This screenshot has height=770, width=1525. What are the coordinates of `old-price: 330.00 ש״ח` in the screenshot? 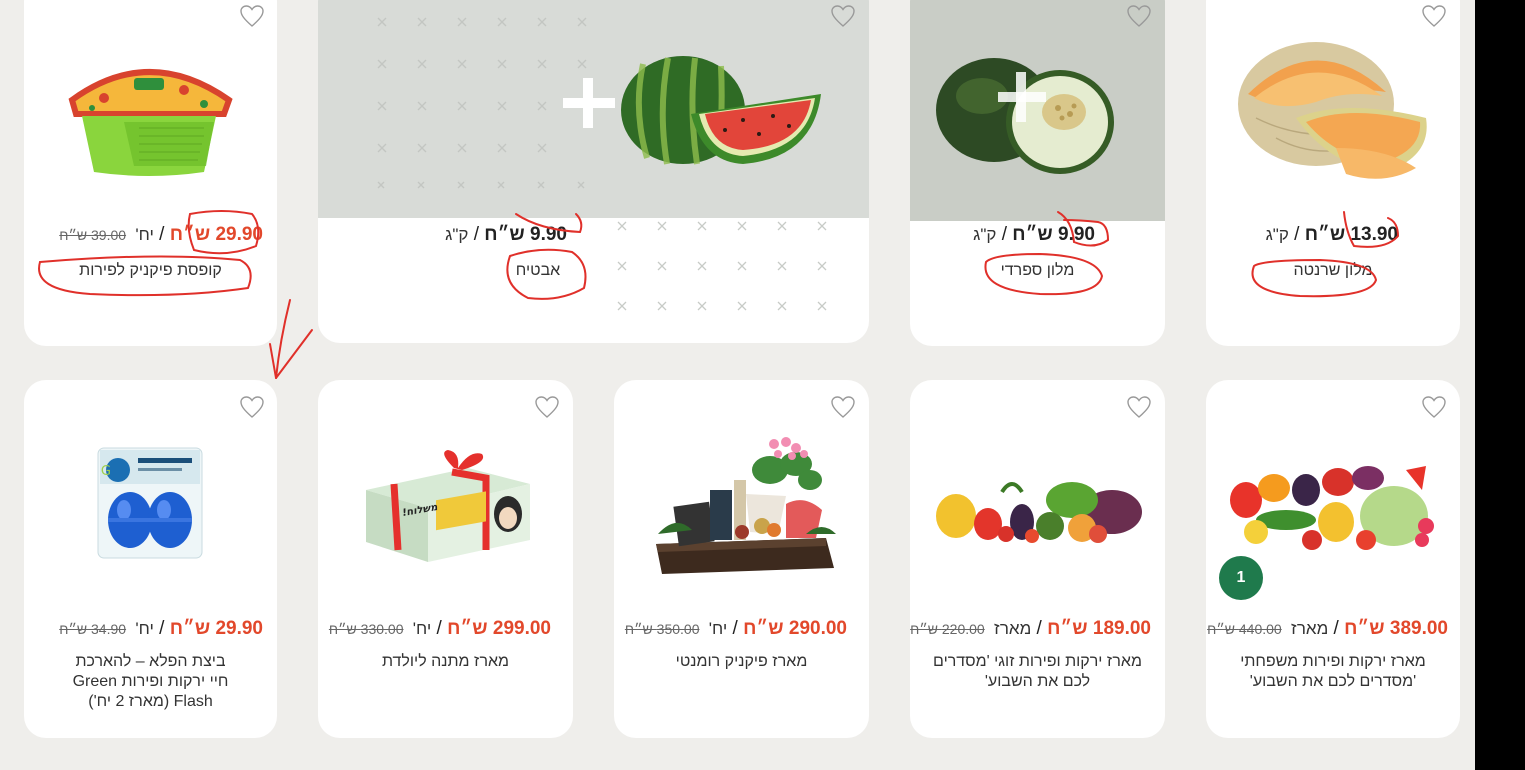 It's located at (366, 629).